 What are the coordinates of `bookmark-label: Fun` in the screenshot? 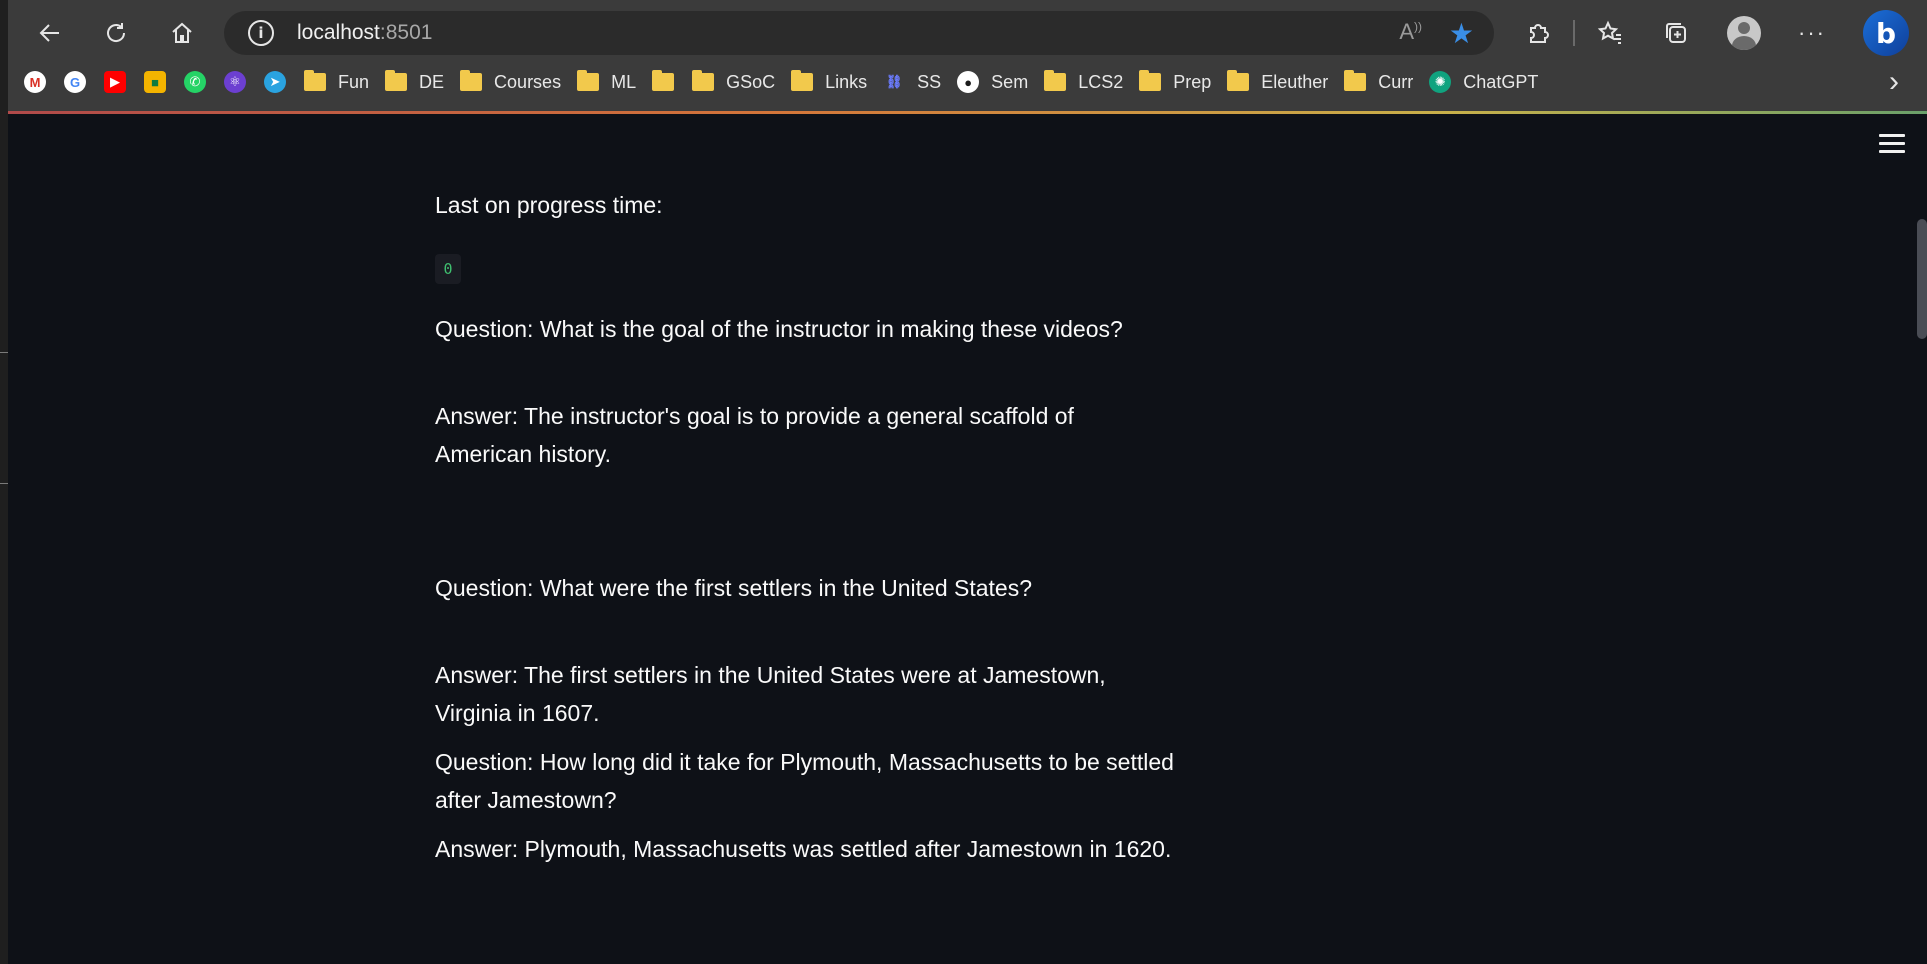 It's located at (354, 81).